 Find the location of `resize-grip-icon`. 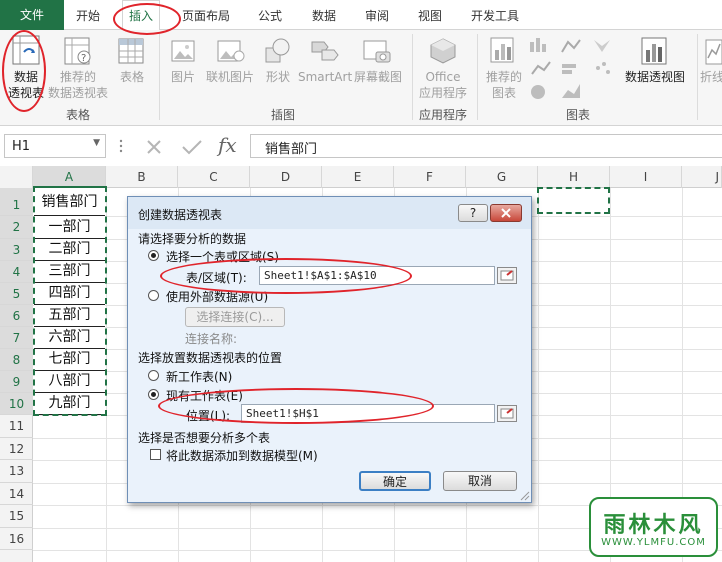

resize-grip-icon is located at coordinates (524, 495).